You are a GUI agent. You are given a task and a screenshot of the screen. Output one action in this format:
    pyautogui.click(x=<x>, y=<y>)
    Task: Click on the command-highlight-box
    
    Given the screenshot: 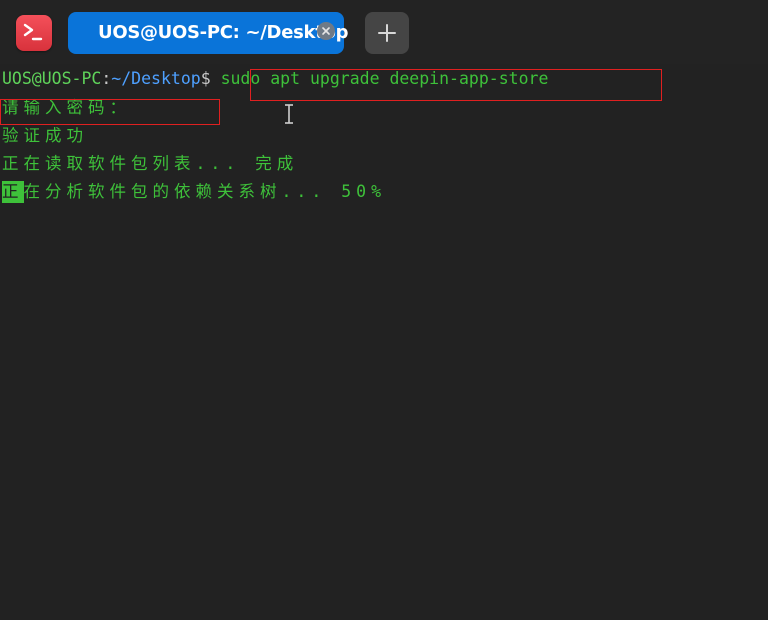 What is the action you would take?
    pyautogui.click(x=456, y=85)
    